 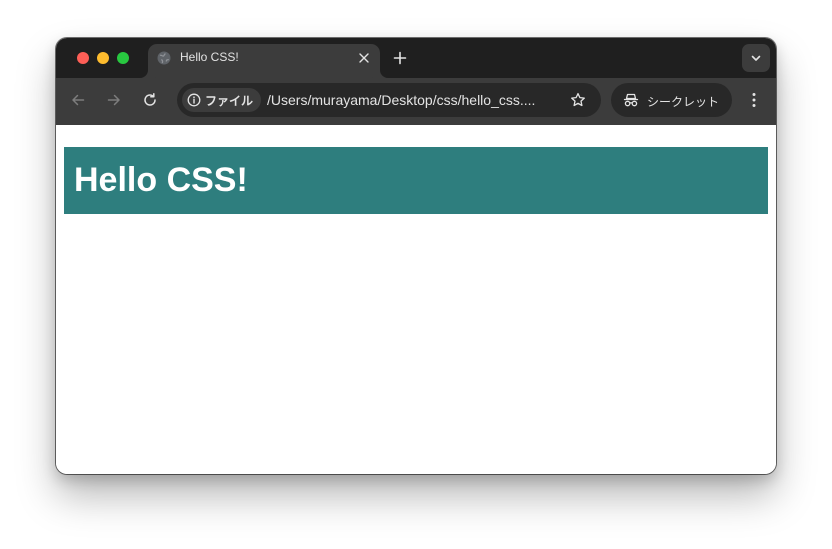 I want to click on tab-title: Hello CSS!, so click(x=209, y=57).